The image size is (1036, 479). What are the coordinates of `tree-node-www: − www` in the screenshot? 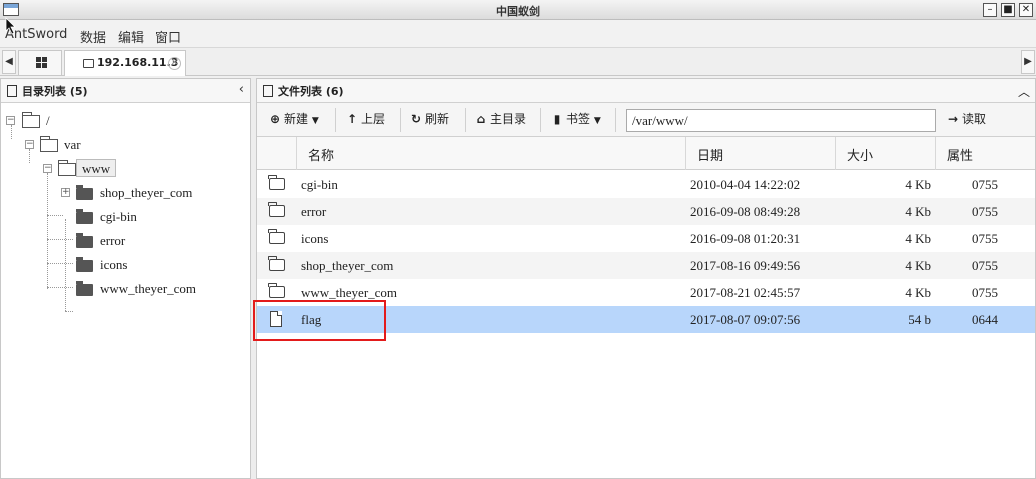 It's located at (121, 169).